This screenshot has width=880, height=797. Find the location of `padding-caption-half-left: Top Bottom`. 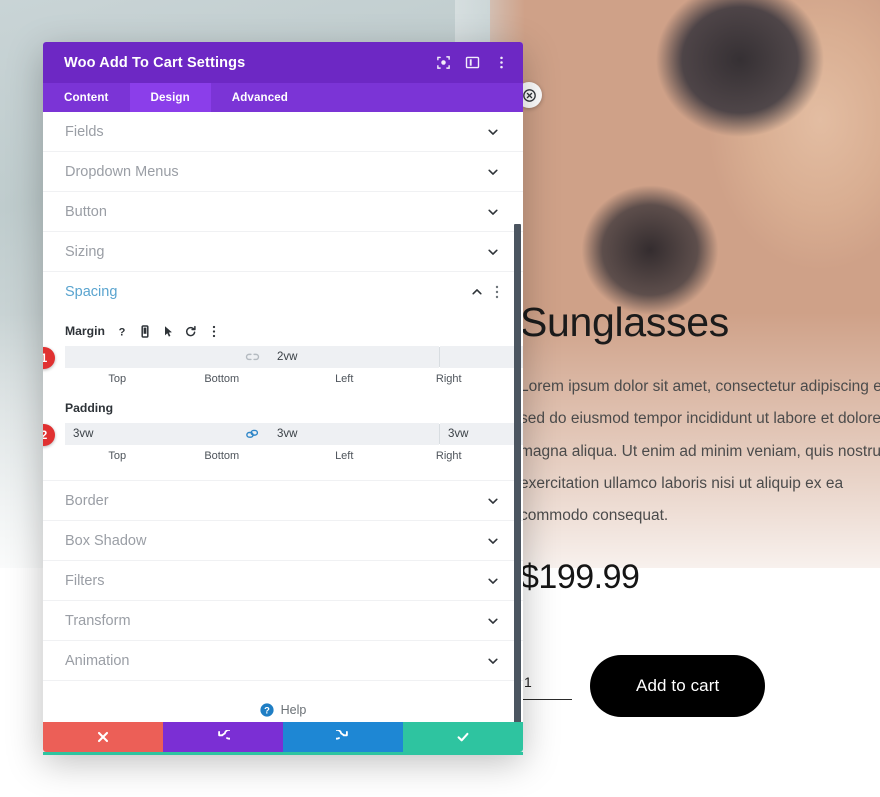

padding-caption-half-left: Top Bottom is located at coordinates (169, 455).